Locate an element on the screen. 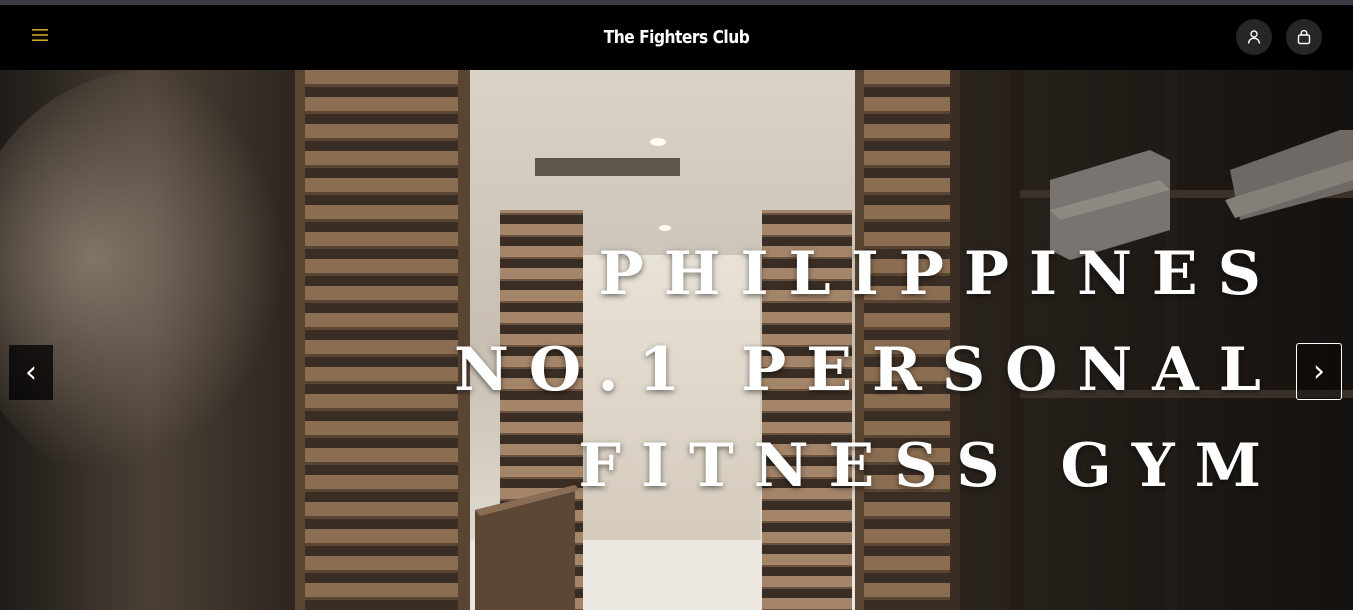 This screenshot has height=610, width=1353. site-header: The Fighters Club is located at coordinates (676, 37).